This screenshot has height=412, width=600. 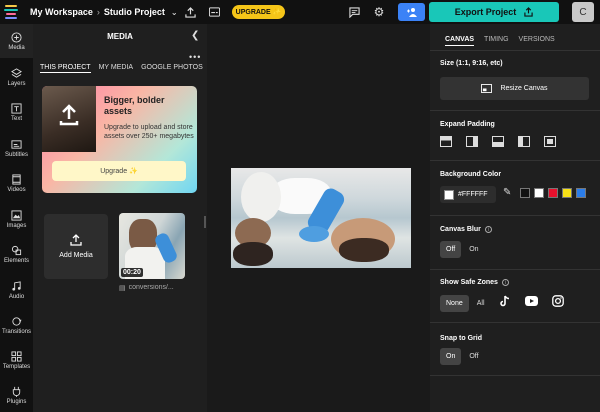 What do you see at coordinates (134, 105) in the screenshot?
I see `promo-heading: Bigger, bolder assets` at bounding box center [134, 105].